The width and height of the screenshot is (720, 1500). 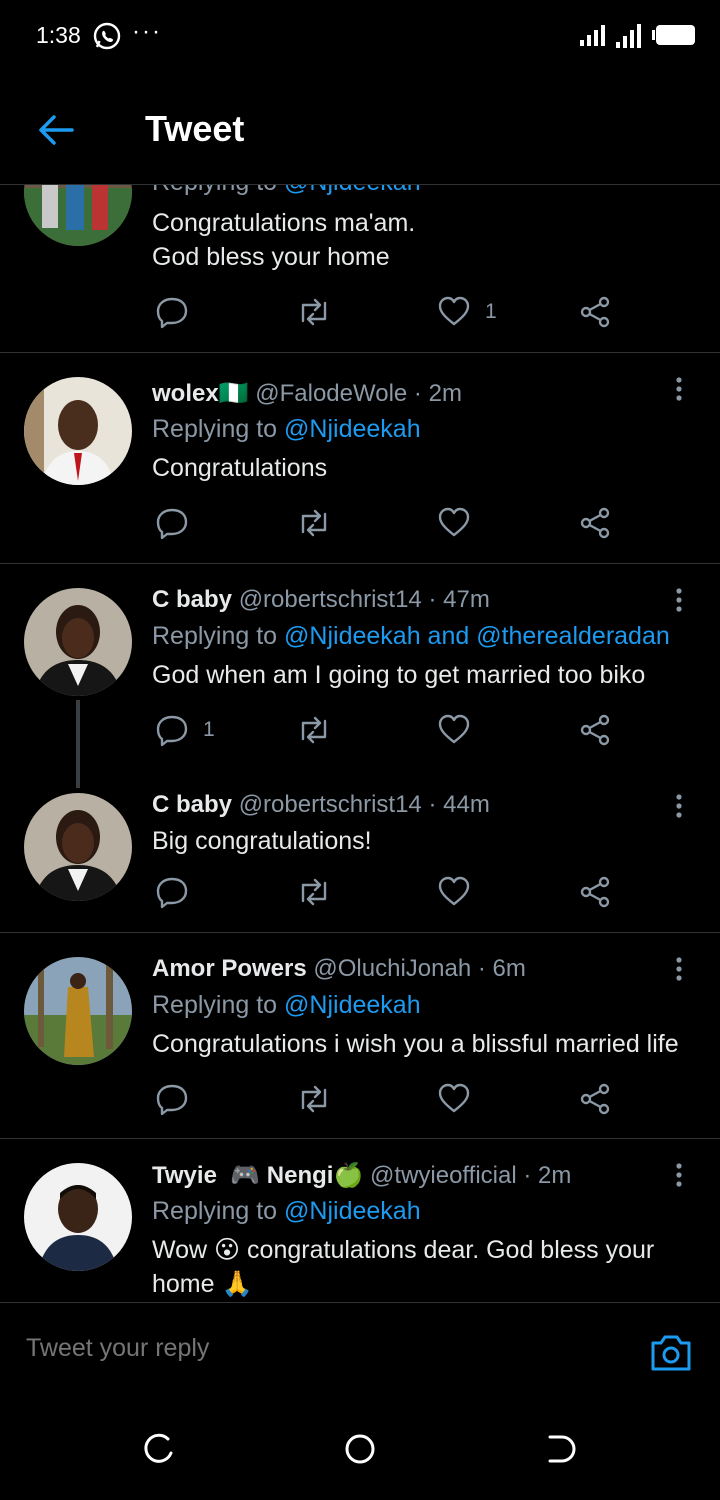 What do you see at coordinates (491, 311) in the screenshot?
I see `like-count: 1` at bounding box center [491, 311].